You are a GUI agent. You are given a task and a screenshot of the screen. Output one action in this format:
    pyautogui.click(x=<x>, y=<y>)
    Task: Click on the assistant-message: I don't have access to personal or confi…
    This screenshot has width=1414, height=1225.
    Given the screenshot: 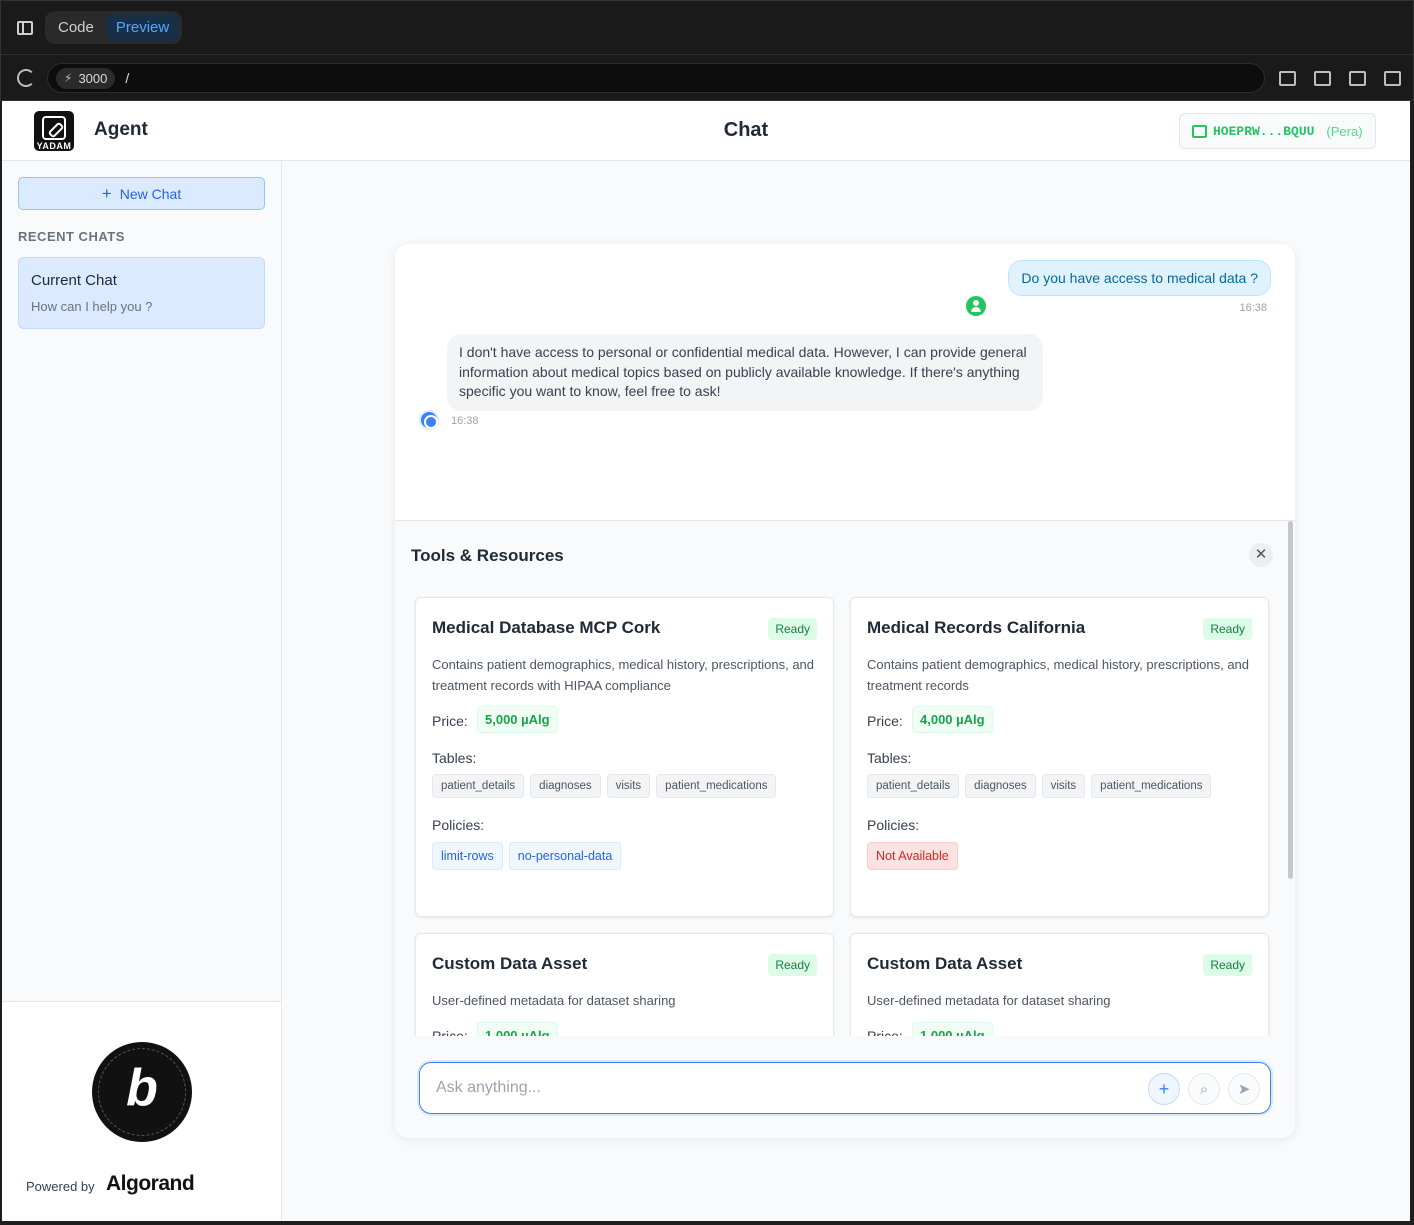 What is the action you would take?
    pyautogui.click(x=745, y=372)
    